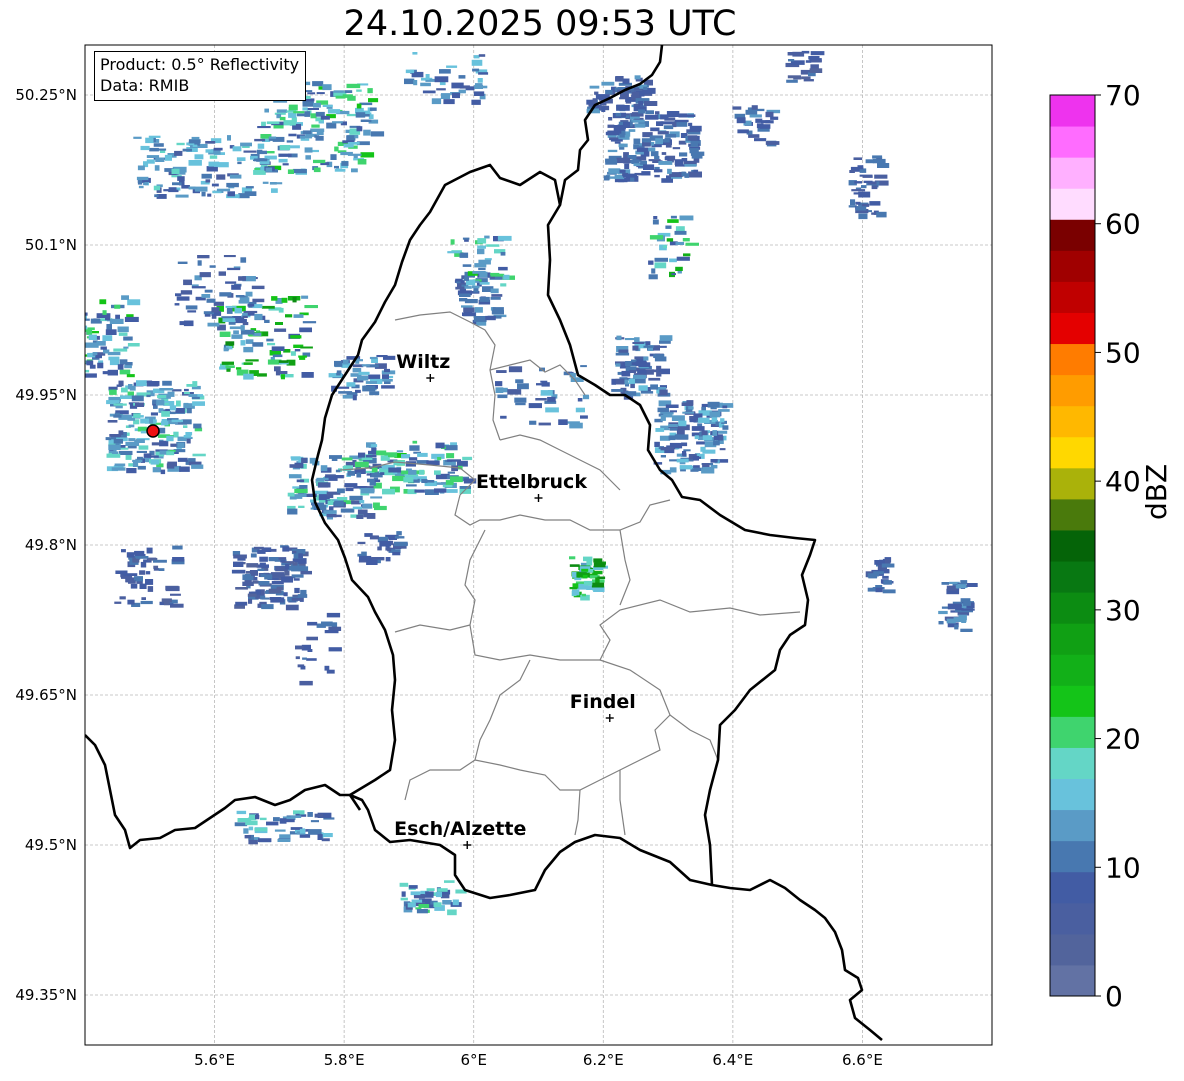 This screenshot has width=1184, height=1081. What do you see at coordinates (700, 630) in the screenshot?
I see `canton-boundary` at bounding box center [700, 630].